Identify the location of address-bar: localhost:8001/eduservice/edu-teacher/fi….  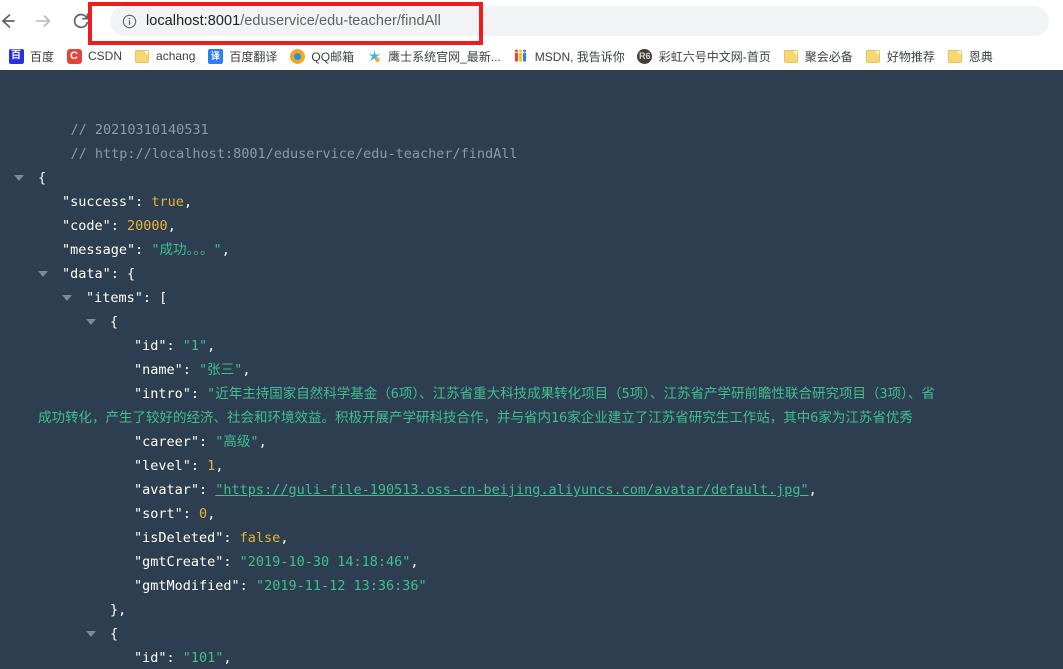
(579, 21).